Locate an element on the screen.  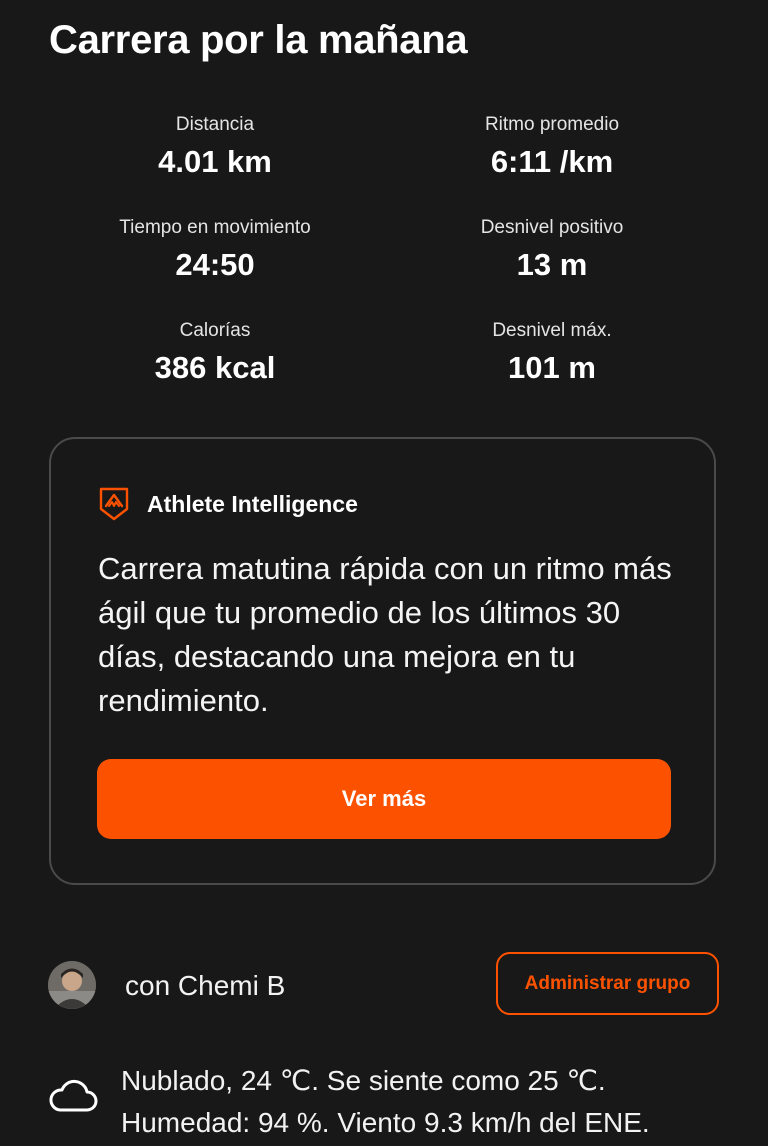
stat-value: 13 m is located at coordinates (552, 264).